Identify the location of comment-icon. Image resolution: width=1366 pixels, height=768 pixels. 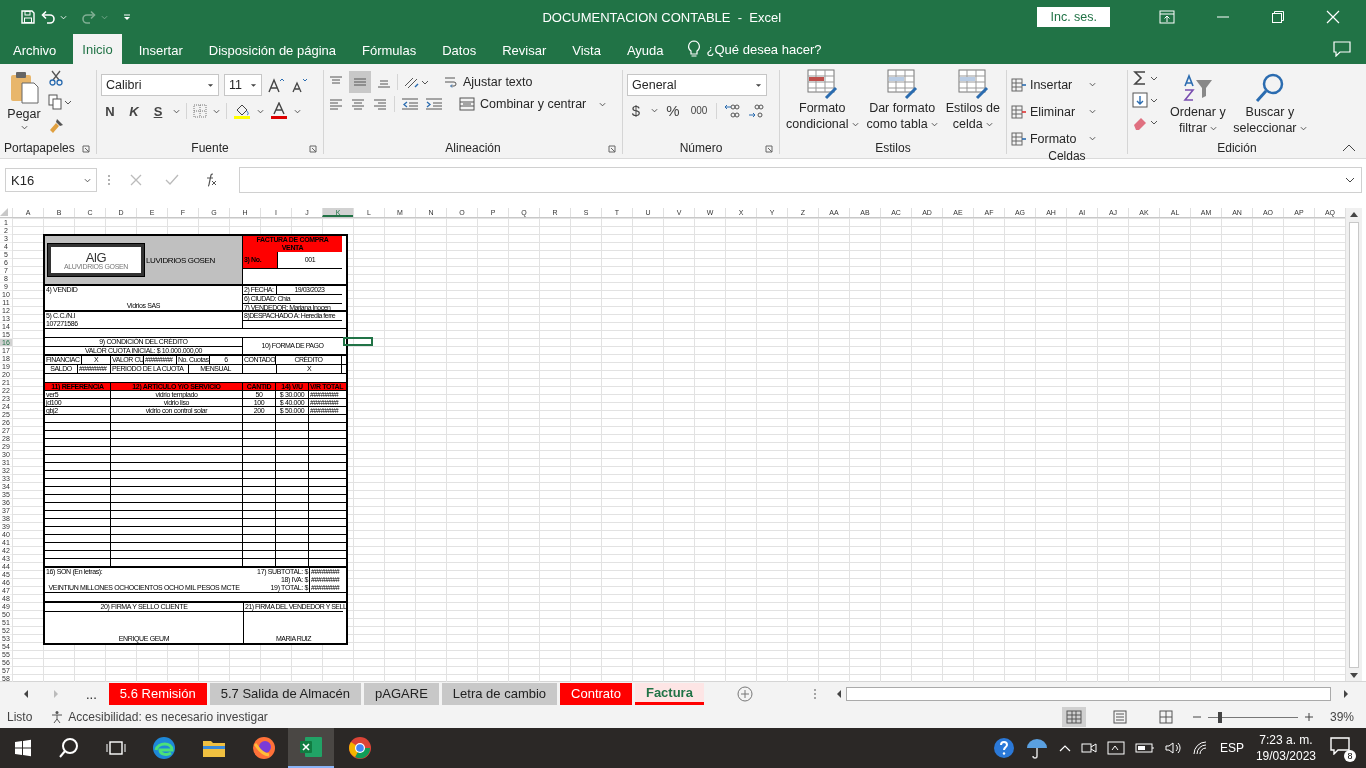
(1342, 49).